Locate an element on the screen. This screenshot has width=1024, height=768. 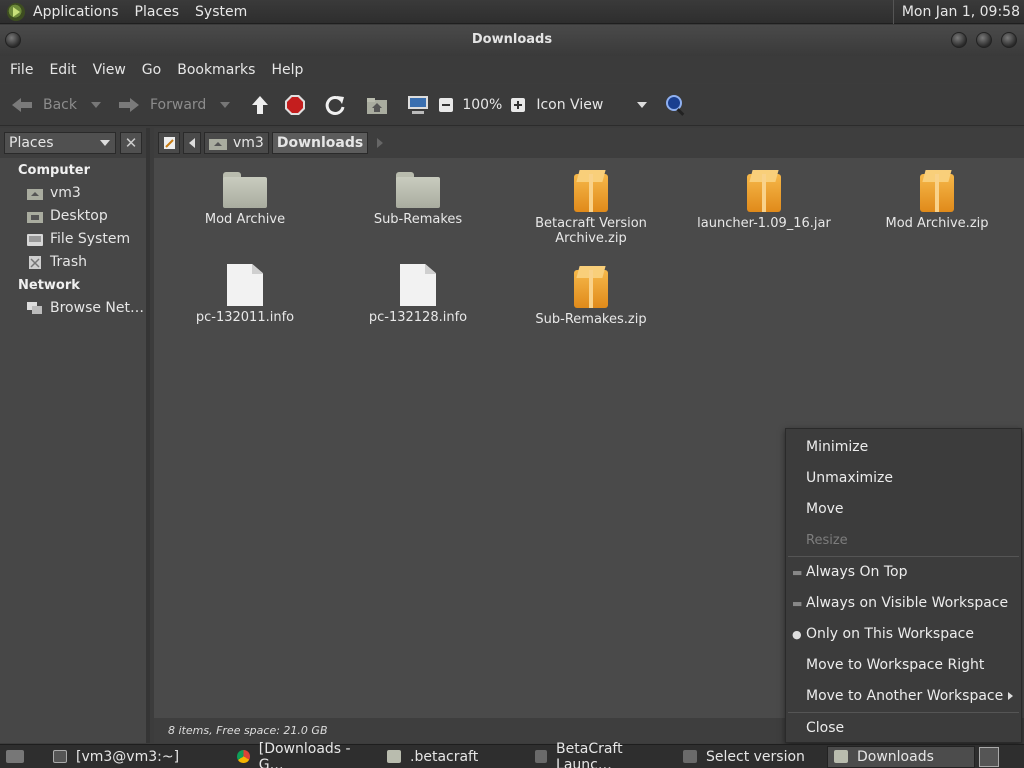
path-back-button is located at coordinates (192, 143).